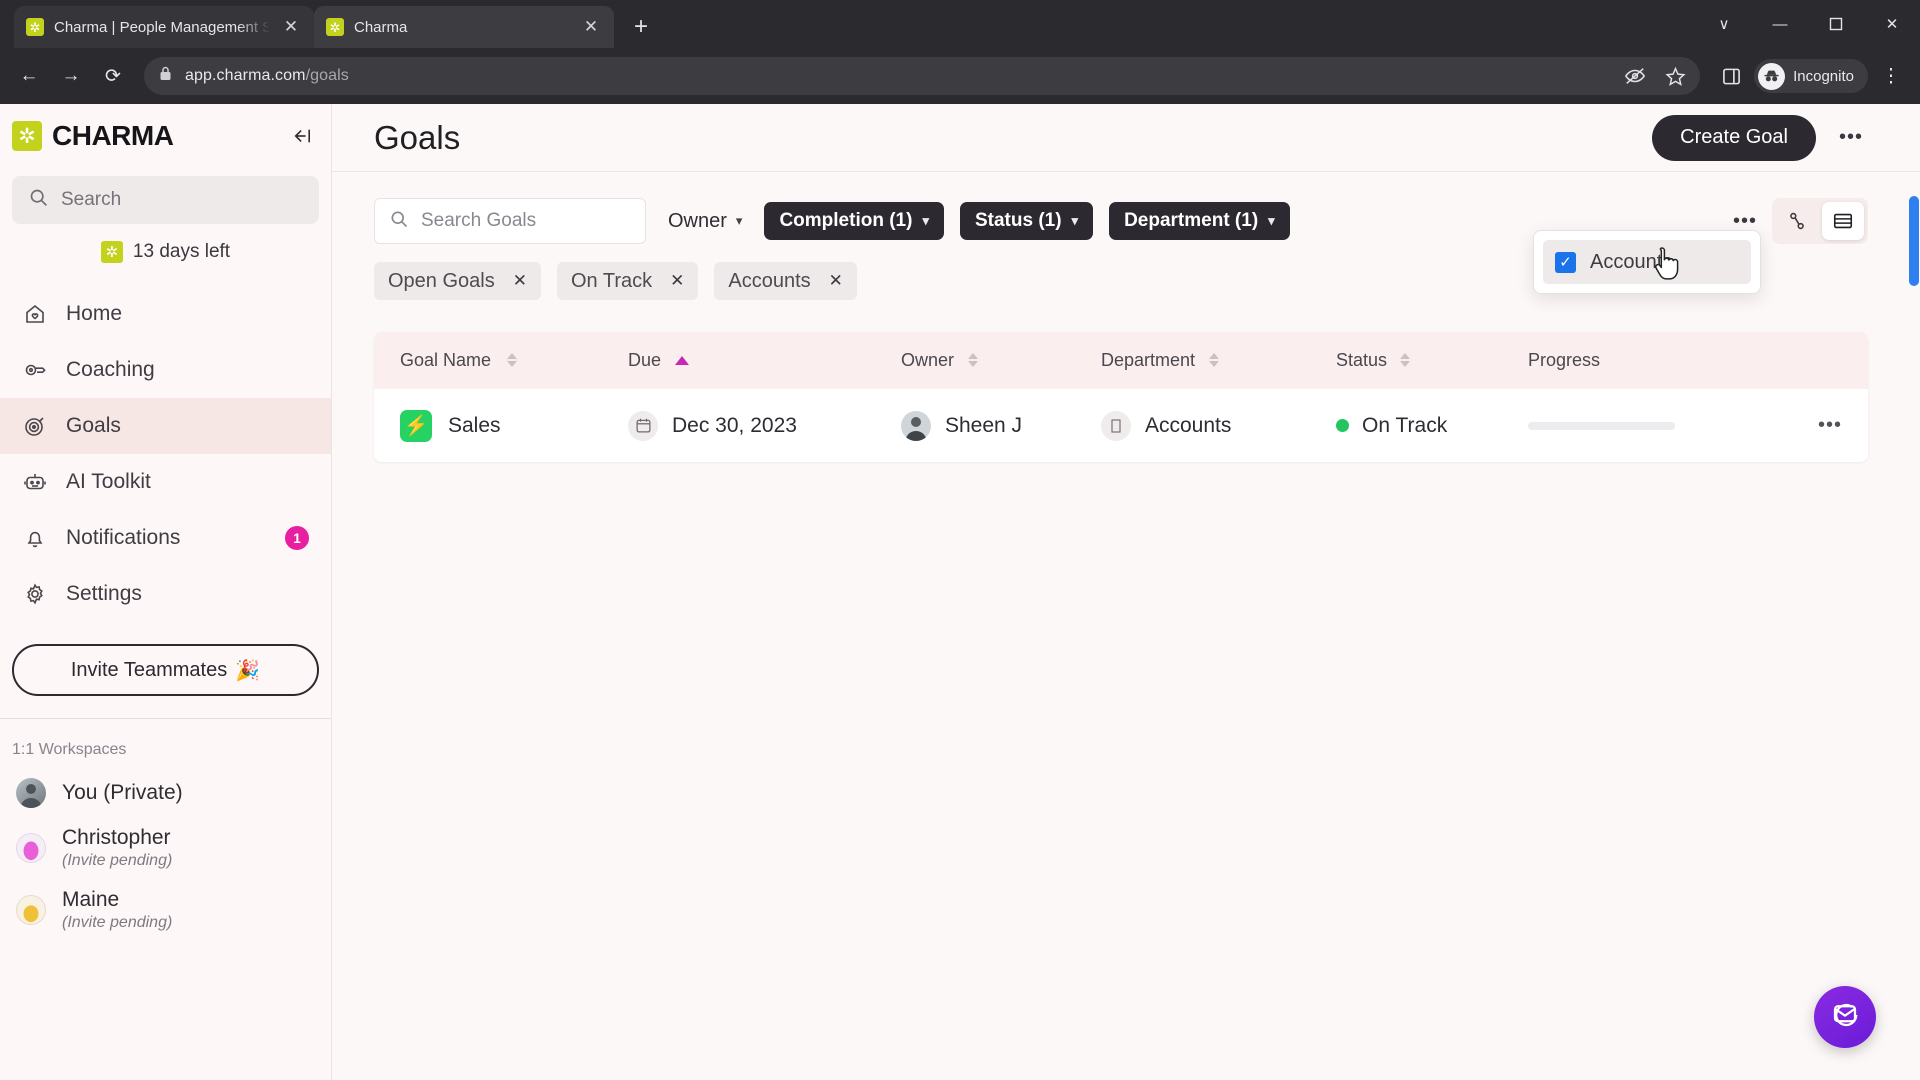  I want to click on status-filter-button: Status (1) ▾, so click(1026, 221).